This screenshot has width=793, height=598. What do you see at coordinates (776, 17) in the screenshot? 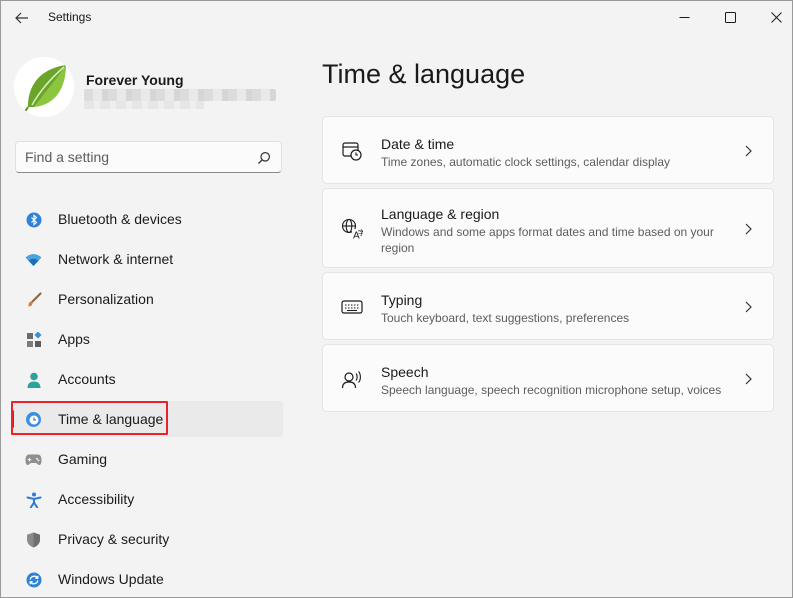
I see `close-icon` at bounding box center [776, 17].